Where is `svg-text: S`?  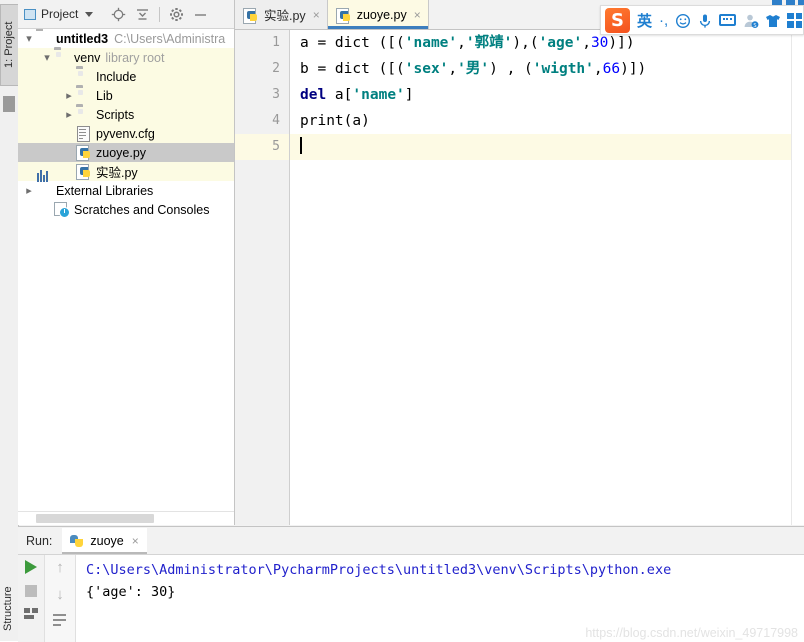
svg-text: S is located at coordinates (755, 26).